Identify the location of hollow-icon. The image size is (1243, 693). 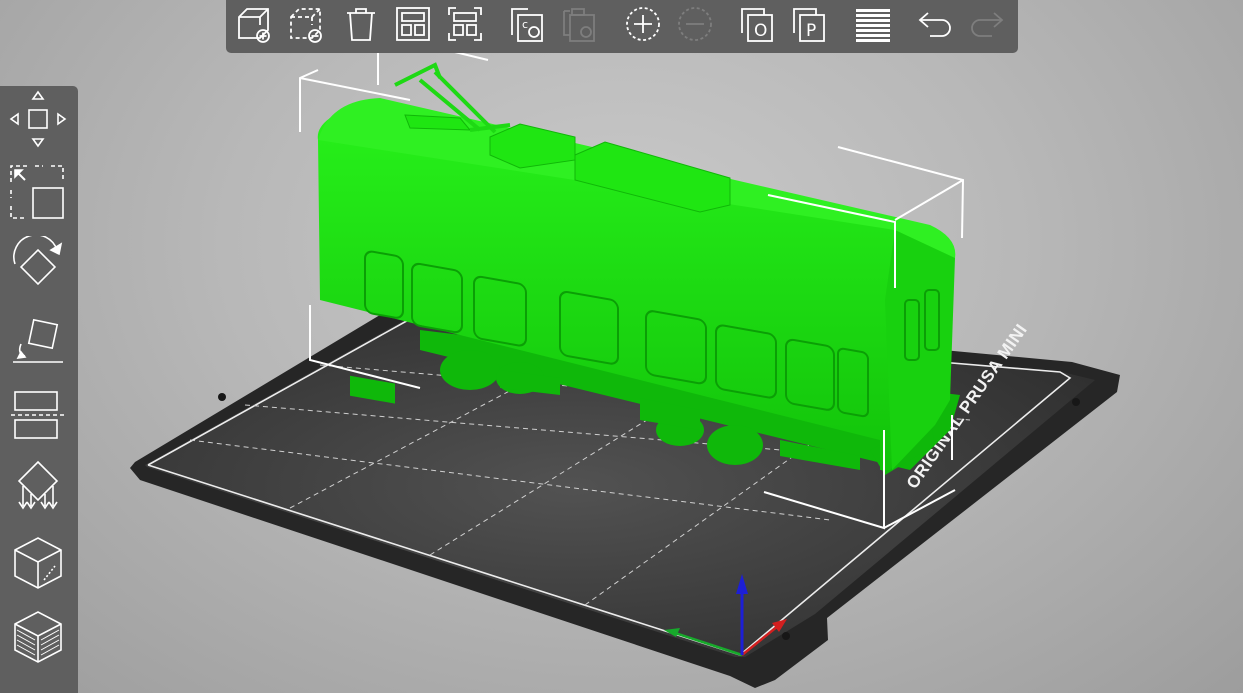
(38, 637).